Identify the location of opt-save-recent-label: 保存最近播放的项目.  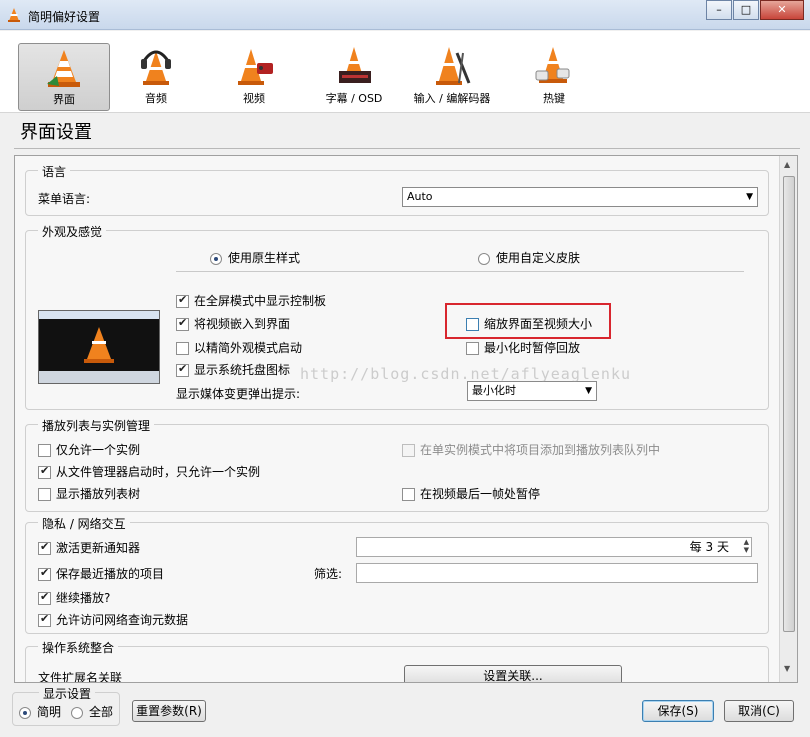
(110, 574).